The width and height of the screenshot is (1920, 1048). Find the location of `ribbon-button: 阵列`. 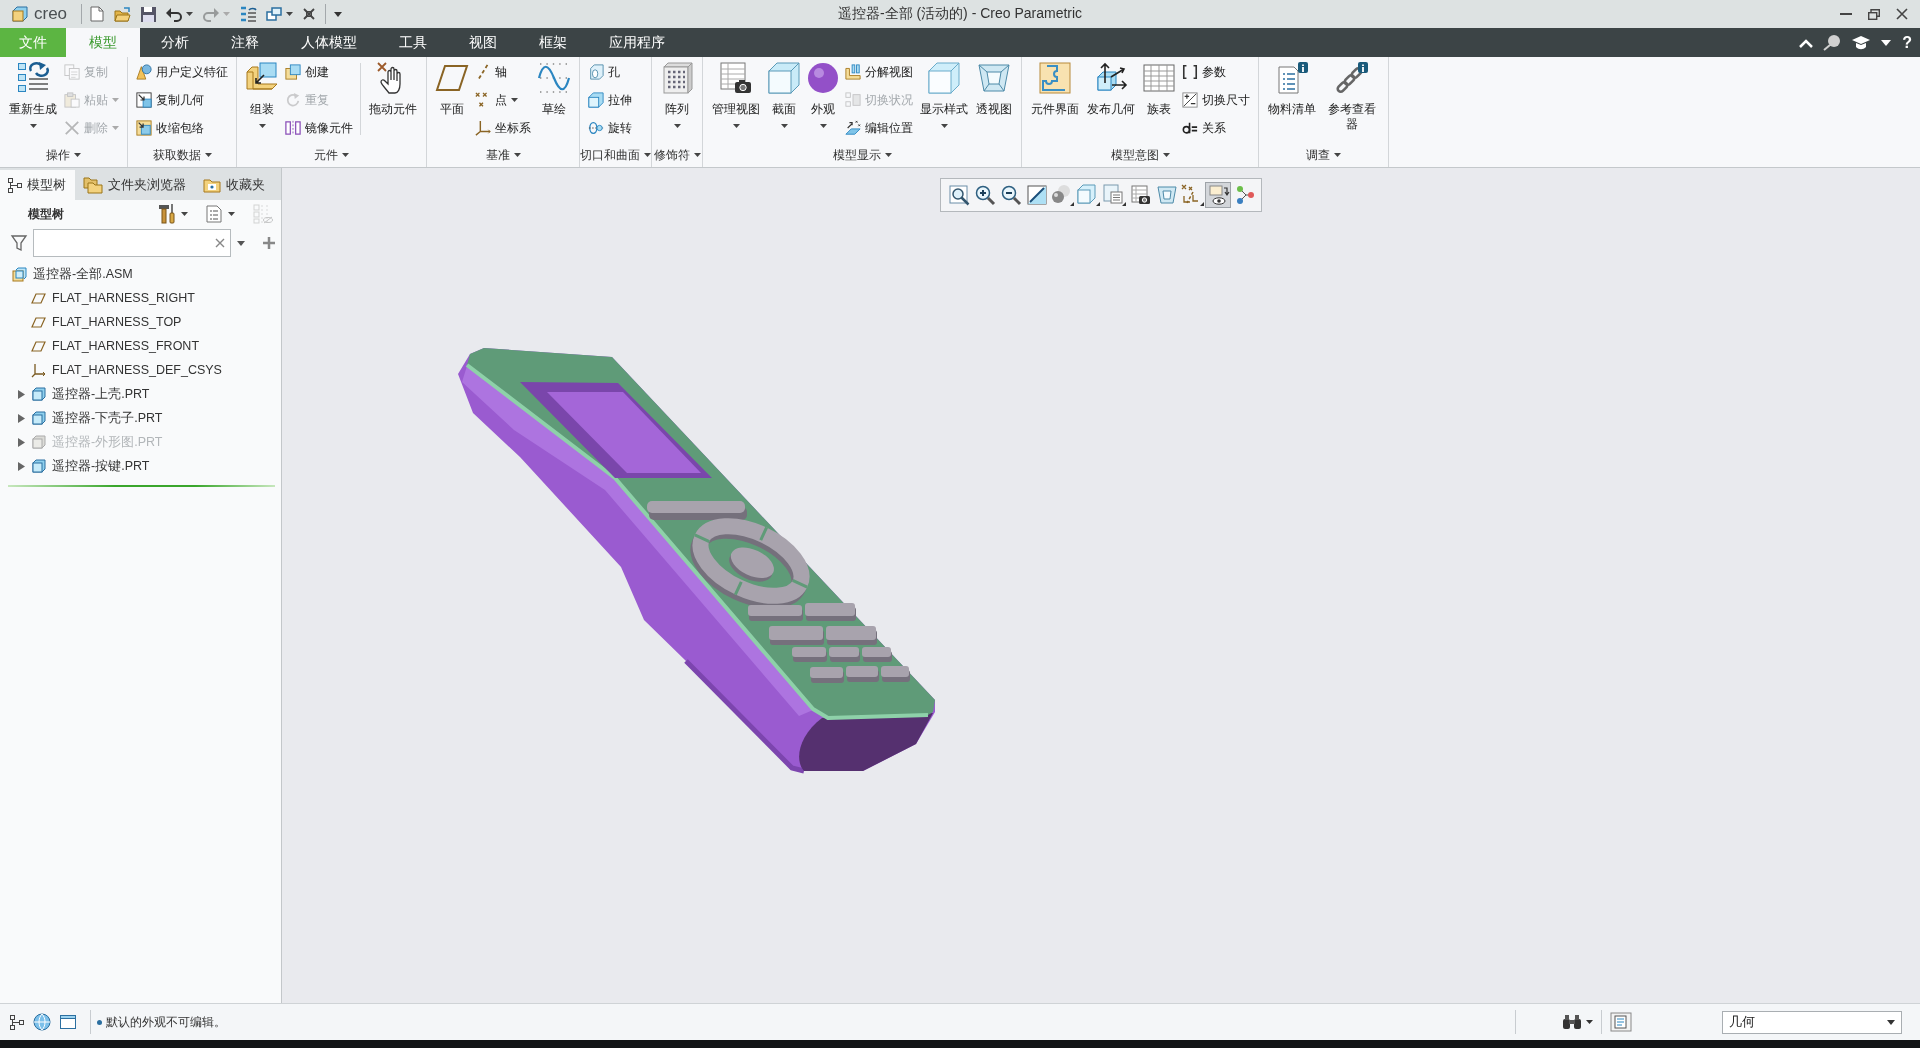

ribbon-button: 阵列 is located at coordinates (677, 92).